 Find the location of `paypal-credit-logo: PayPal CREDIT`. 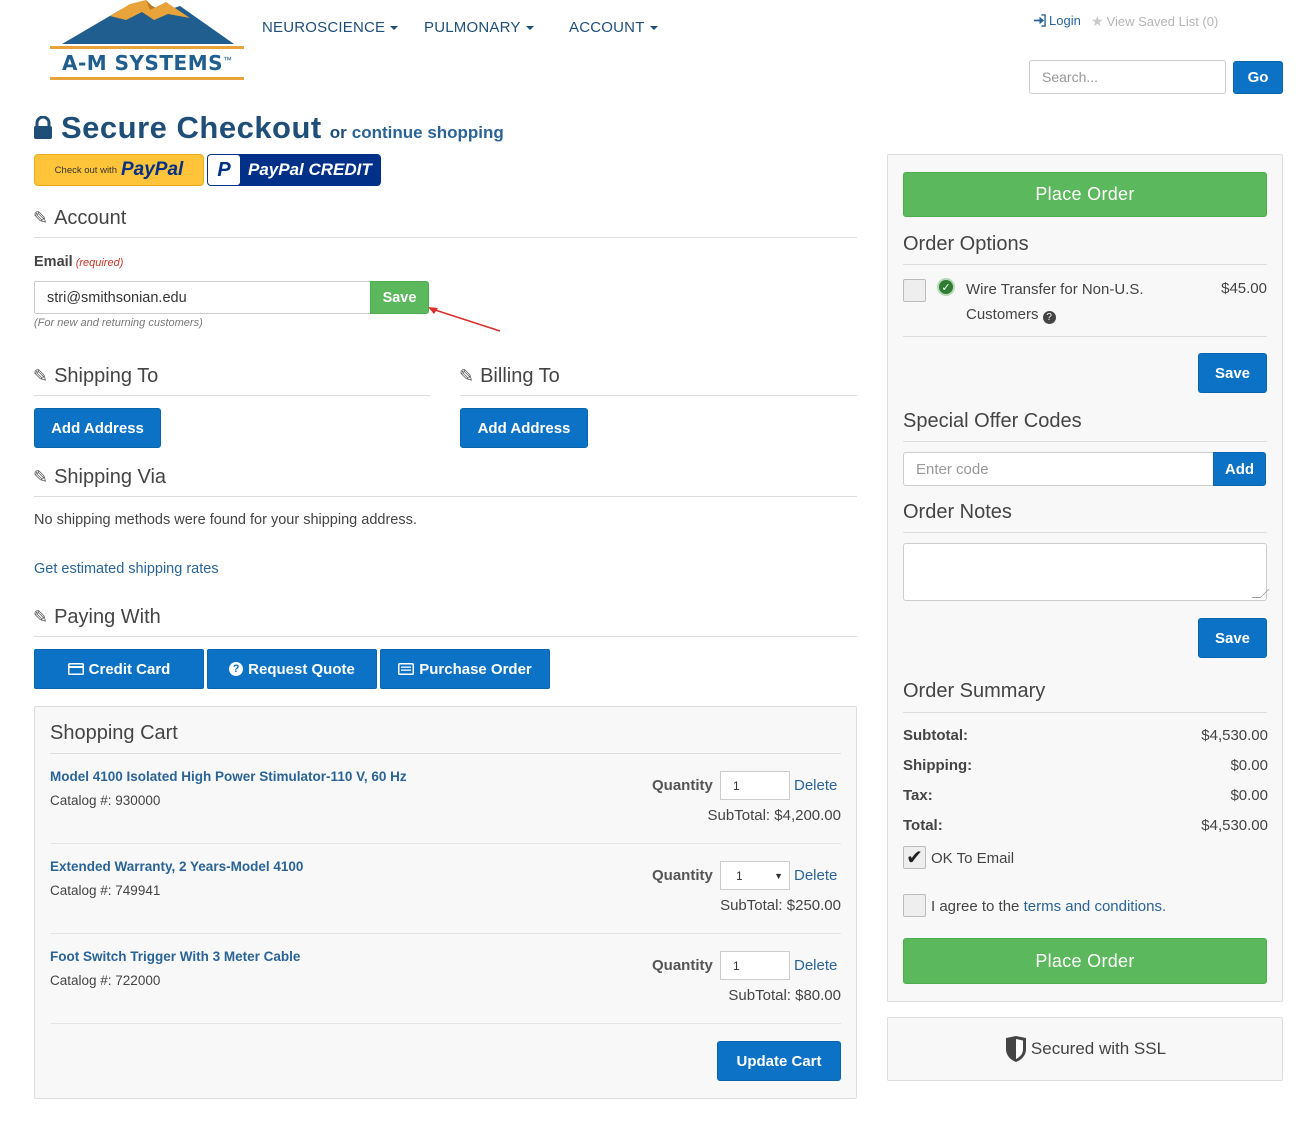

paypal-credit-logo: PayPal CREDIT is located at coordinates (310, 169).